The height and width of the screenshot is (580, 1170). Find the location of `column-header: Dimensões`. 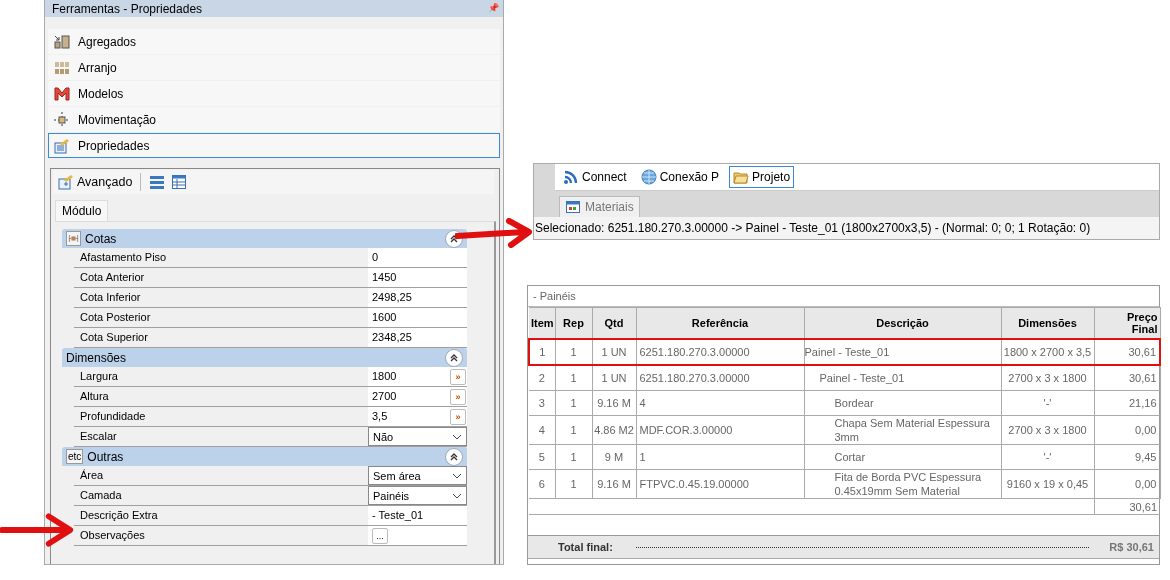

column-header: Dimensões is located at coordinates (1047, 323).